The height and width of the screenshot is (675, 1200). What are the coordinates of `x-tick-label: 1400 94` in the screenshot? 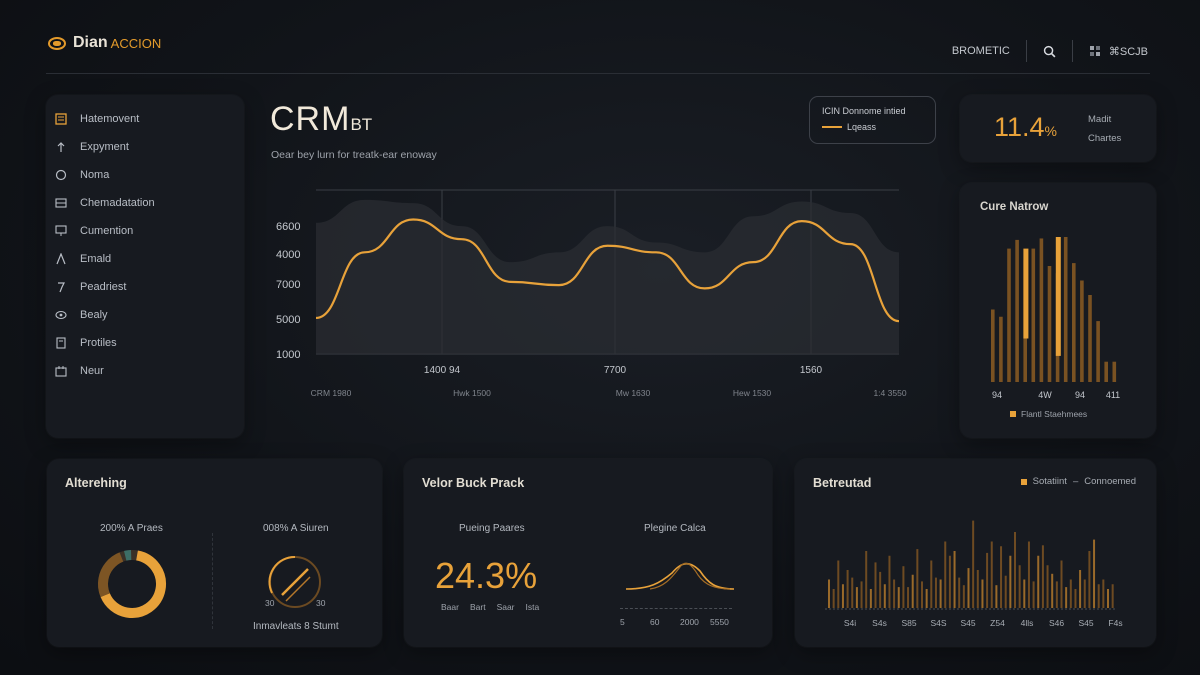 It's located at (442, 370).